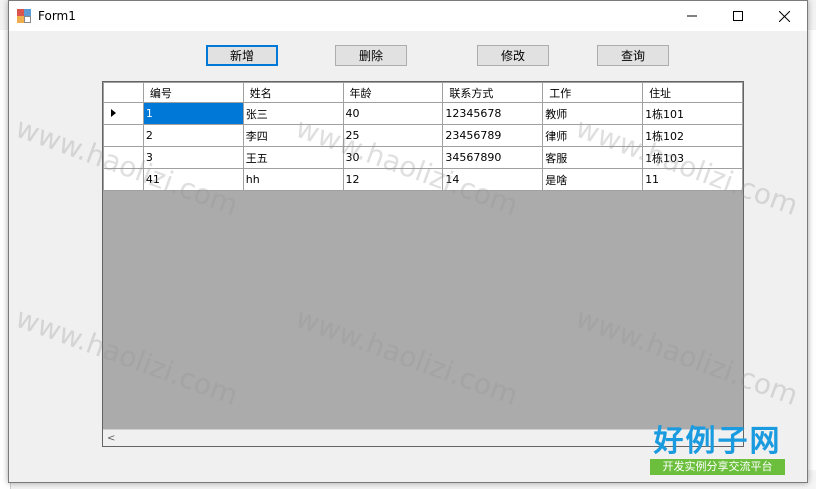 This screenshot has width=816, height=489. I want to click on logo-main-text: 好例子网, so click(717, 441).